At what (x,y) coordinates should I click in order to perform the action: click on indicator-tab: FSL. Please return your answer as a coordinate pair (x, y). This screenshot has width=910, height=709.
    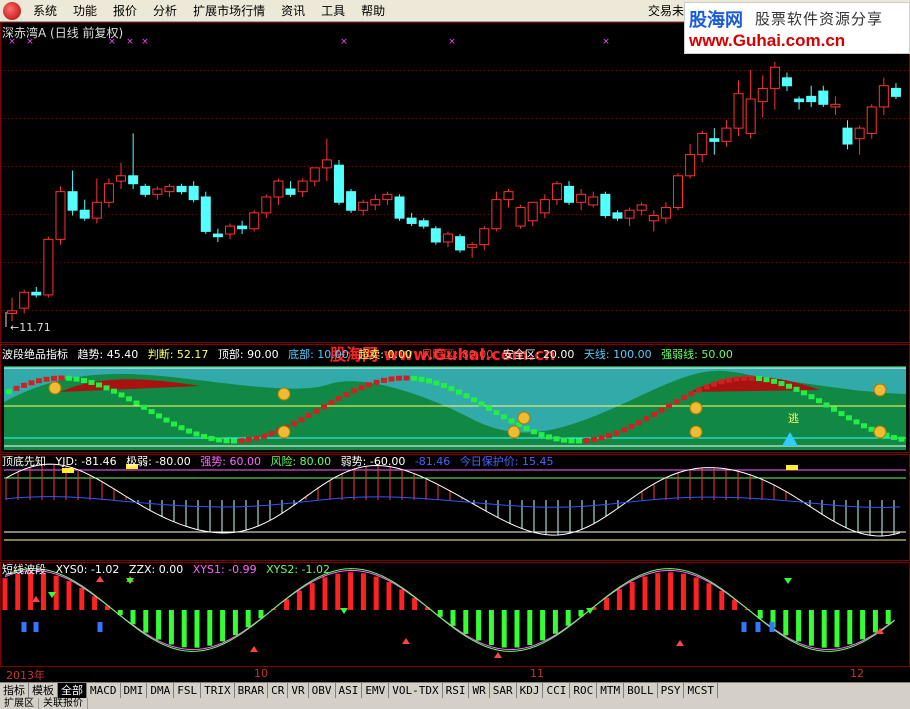
    Looking at the image, I should click on (188, 690).